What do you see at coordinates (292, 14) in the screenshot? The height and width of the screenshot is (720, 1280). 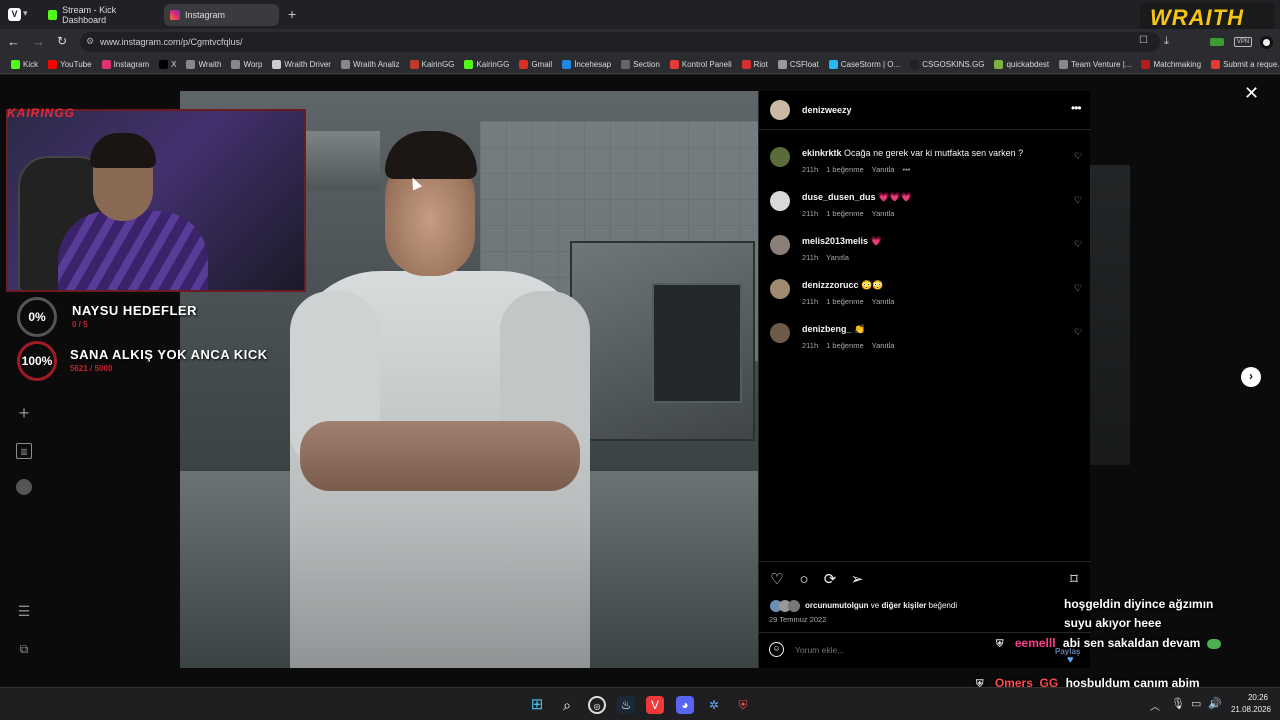 I see `new-tab-button: +` at bounding box center [292, 14].